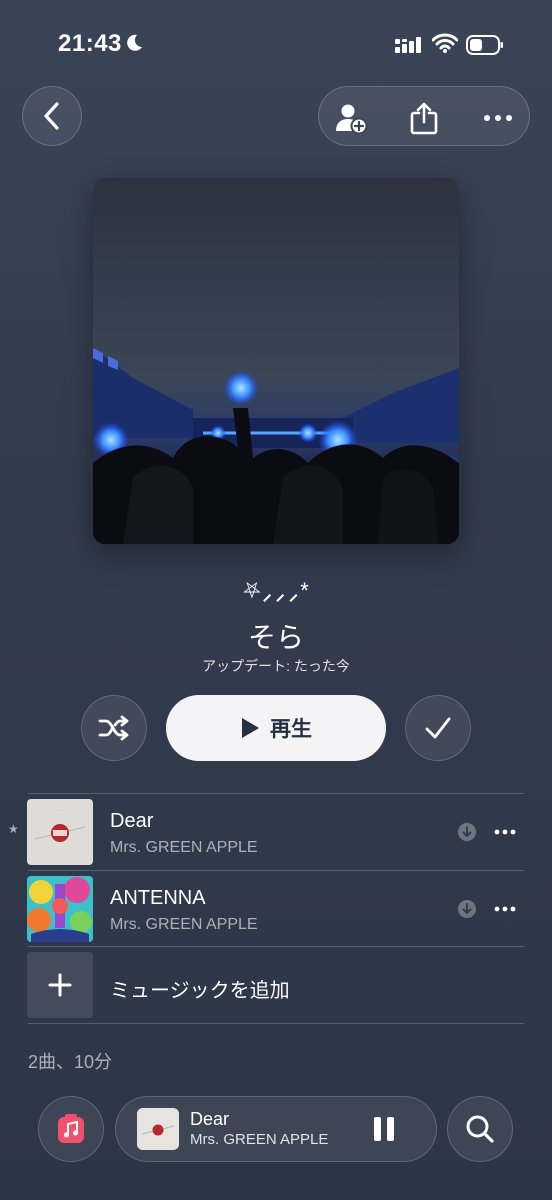 The width and height of the screenshot is (552, 1200). I want to click on library-button, so click(71, 1129).